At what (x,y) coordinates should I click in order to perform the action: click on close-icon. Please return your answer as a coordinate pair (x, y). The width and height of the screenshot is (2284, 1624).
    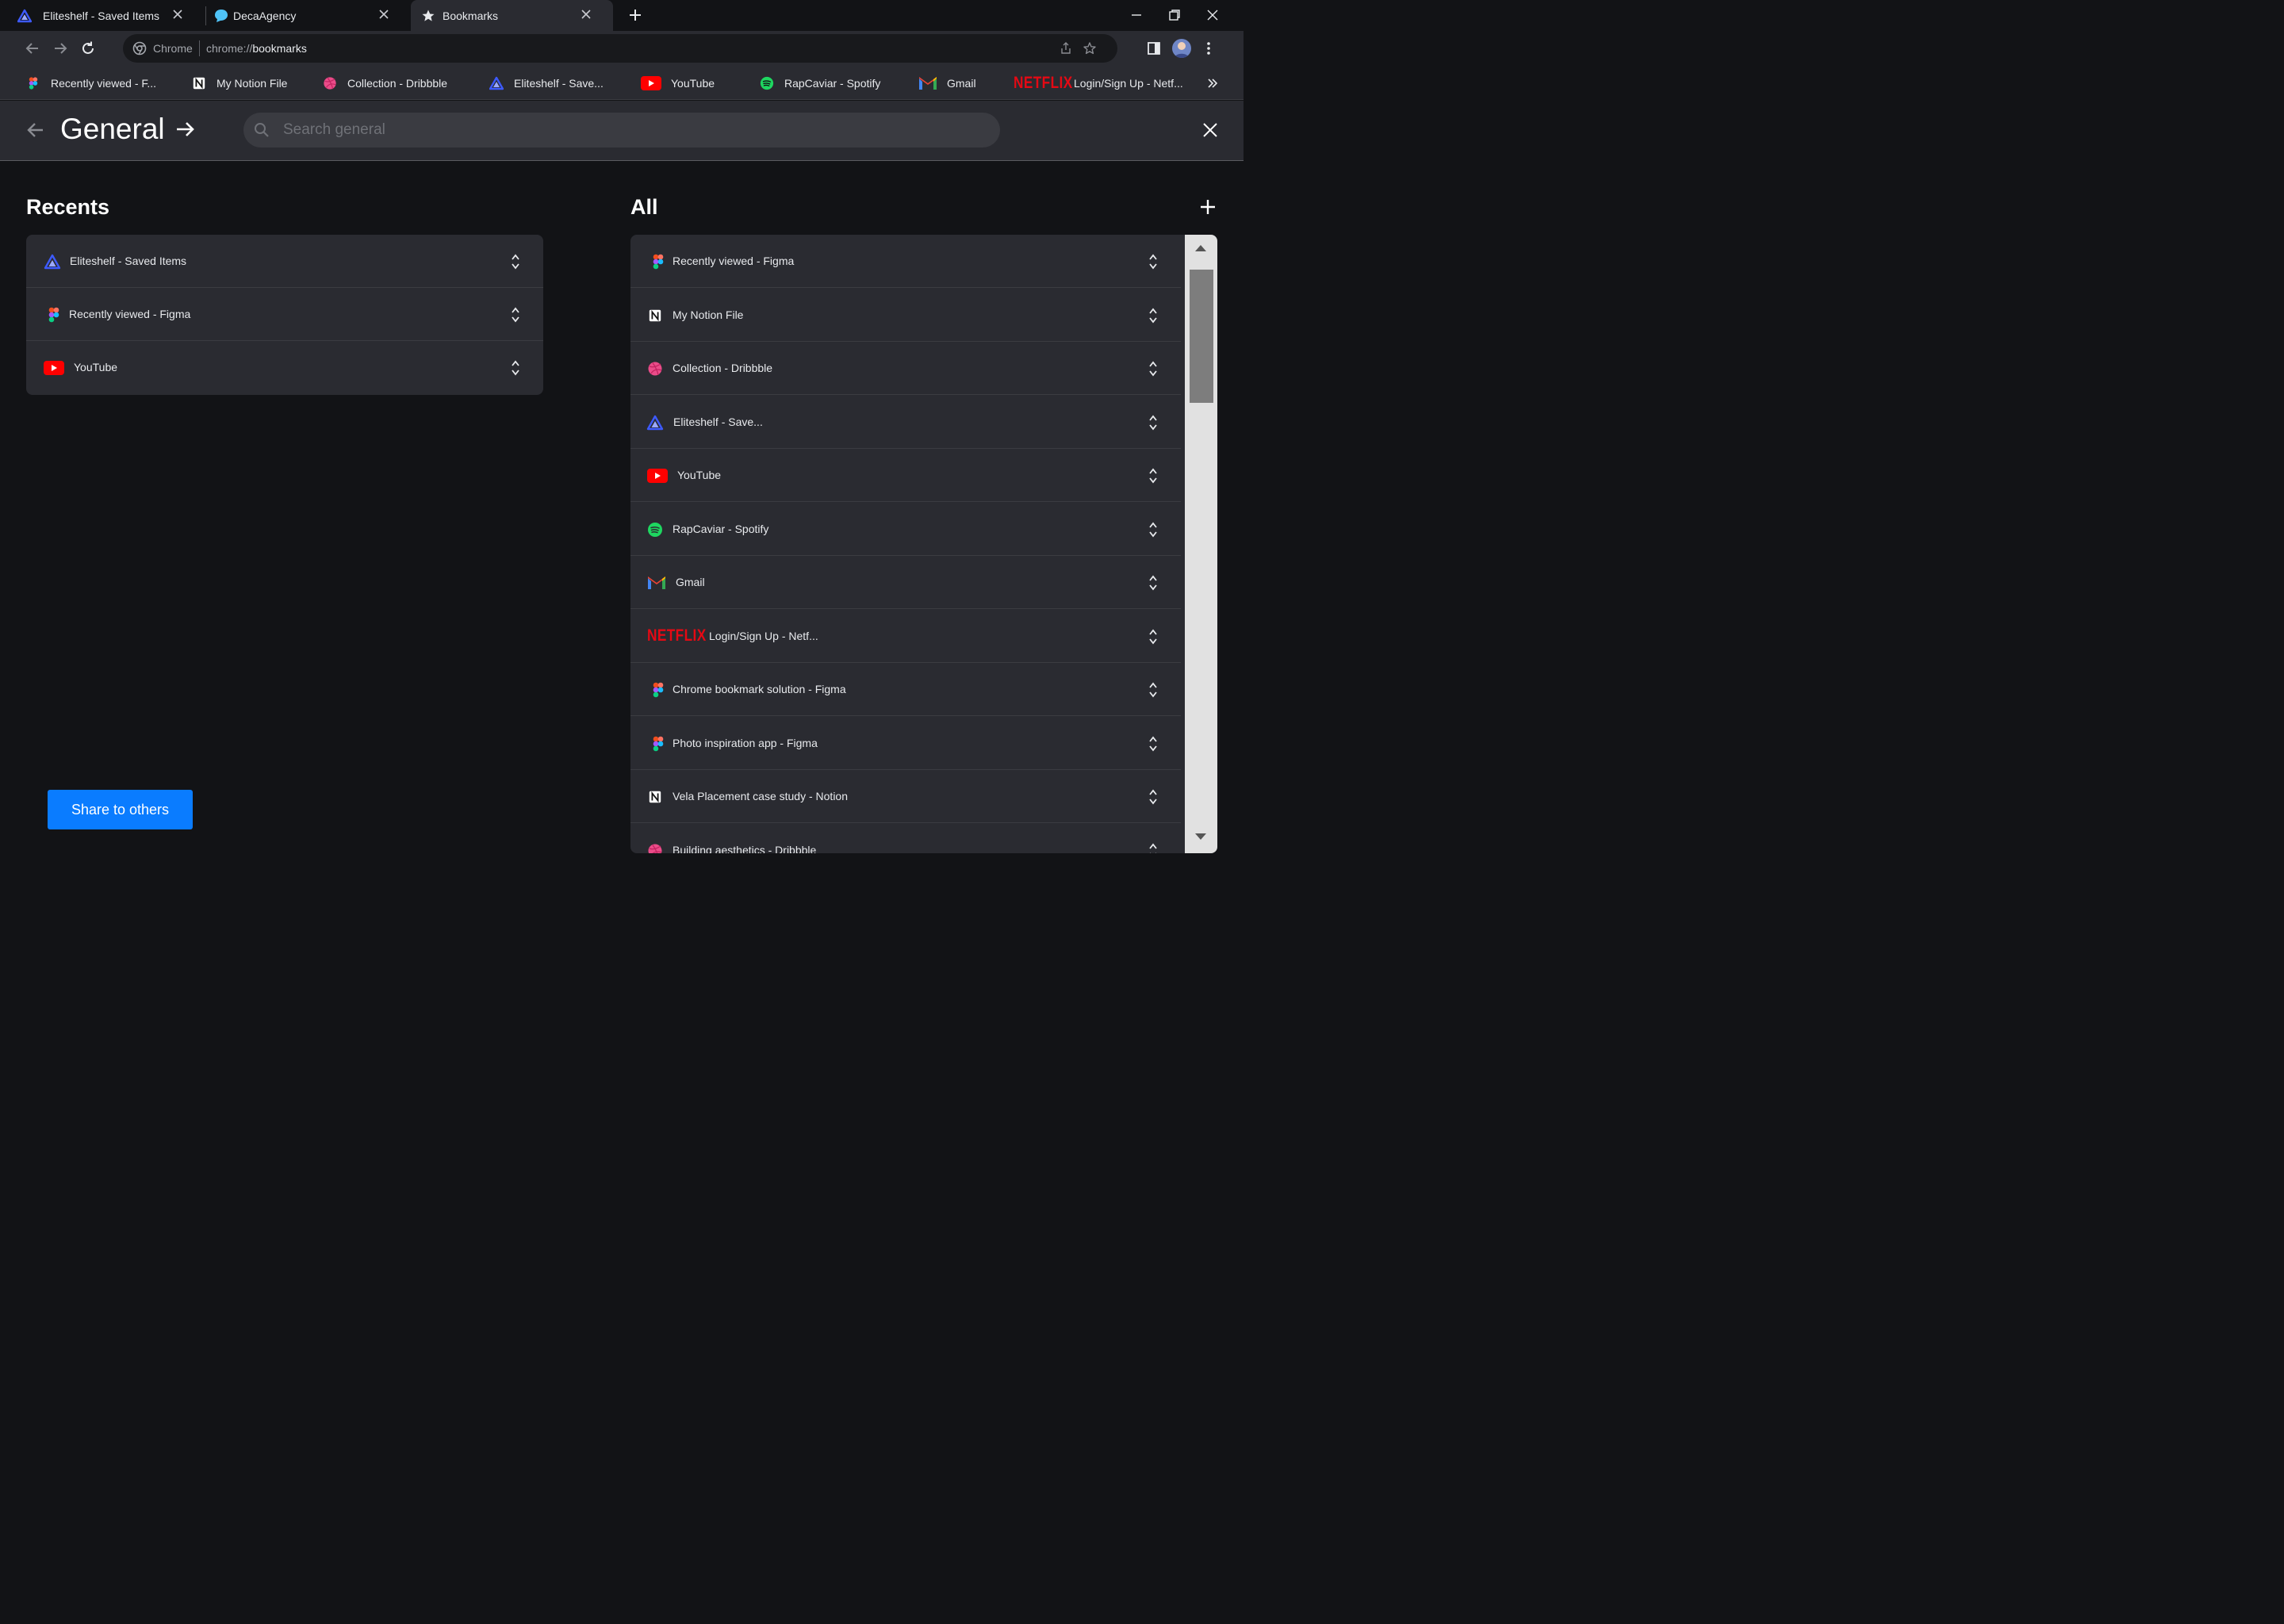
    Looking at the image, I should click on (1210, 130).